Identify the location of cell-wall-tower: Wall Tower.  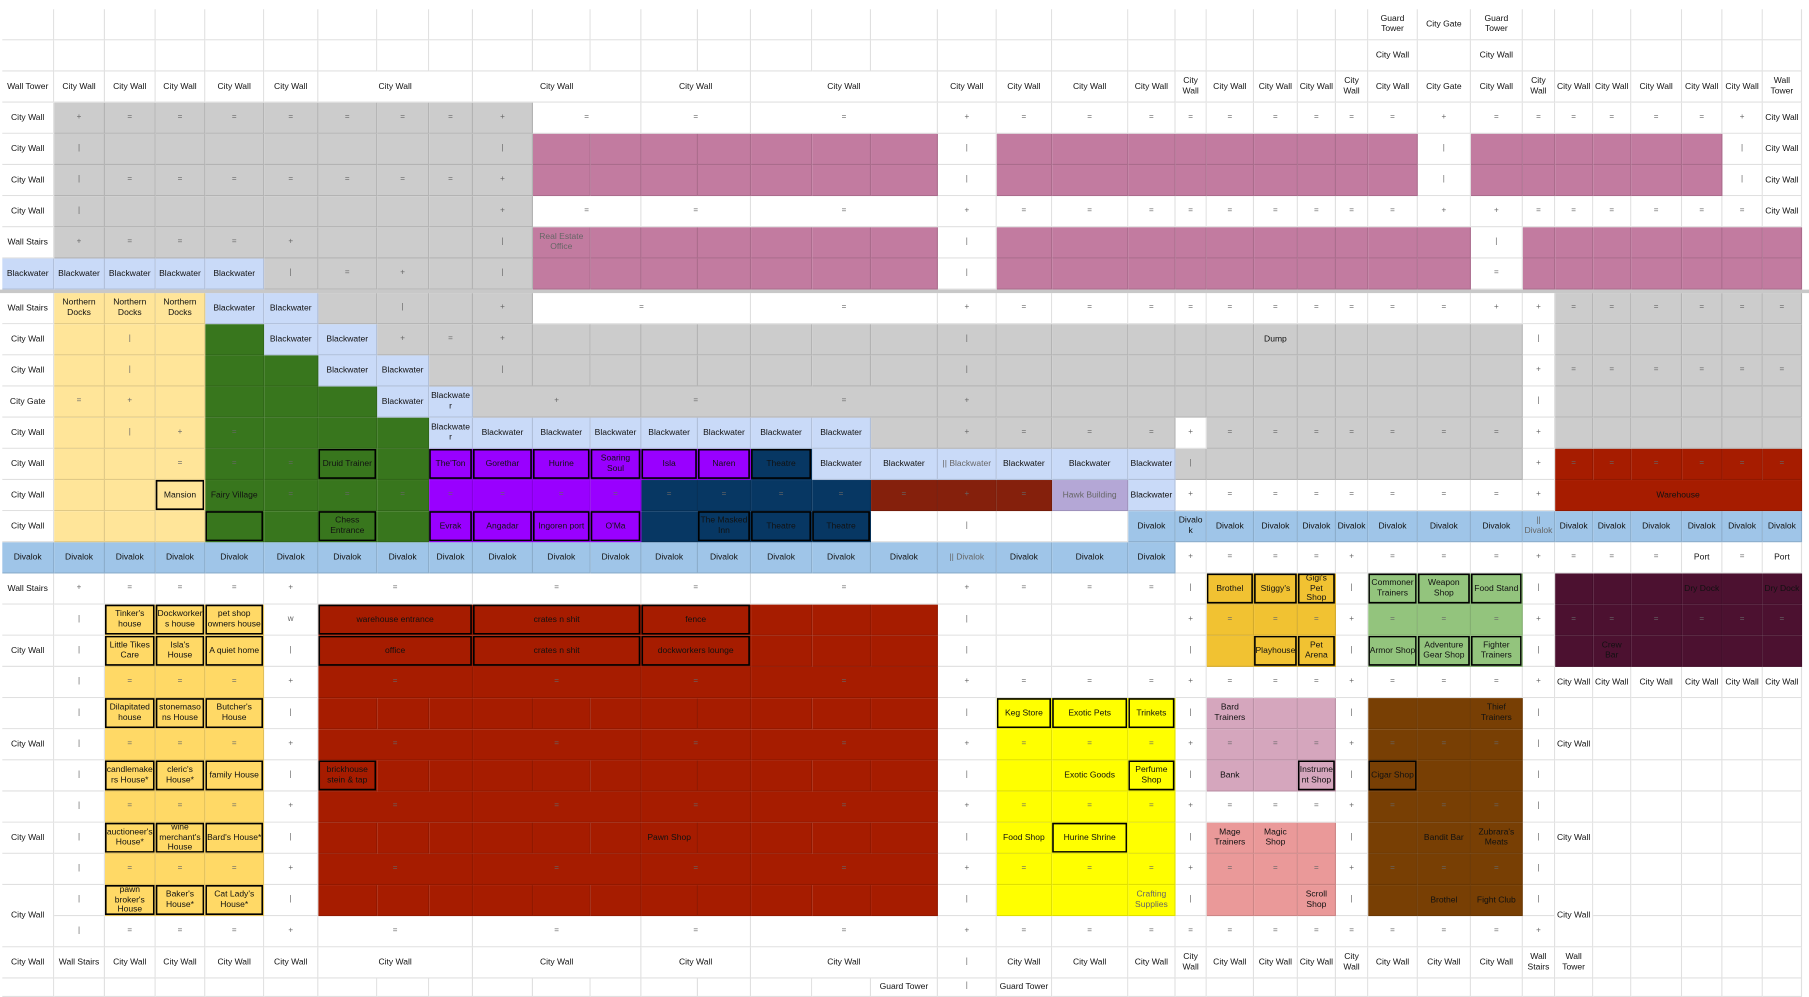
(1574, 963).